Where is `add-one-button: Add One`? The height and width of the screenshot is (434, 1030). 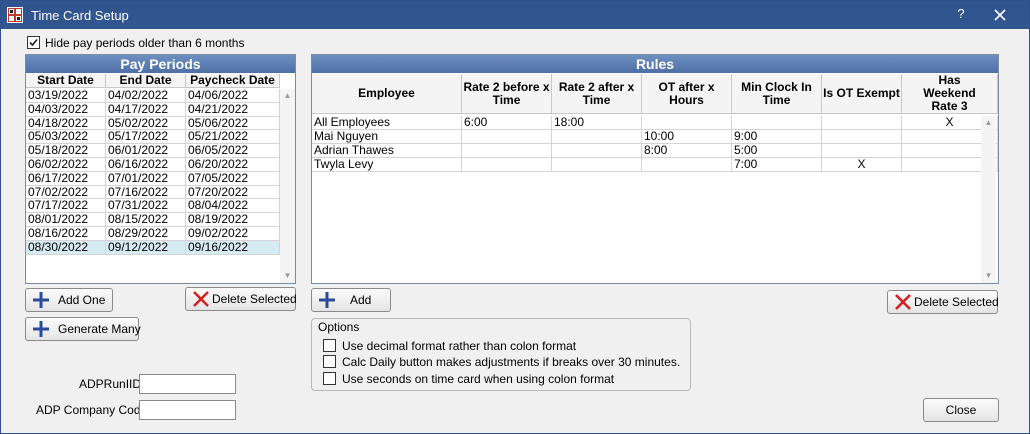 add-one-button: Add One is located at coordinates (69, 300).